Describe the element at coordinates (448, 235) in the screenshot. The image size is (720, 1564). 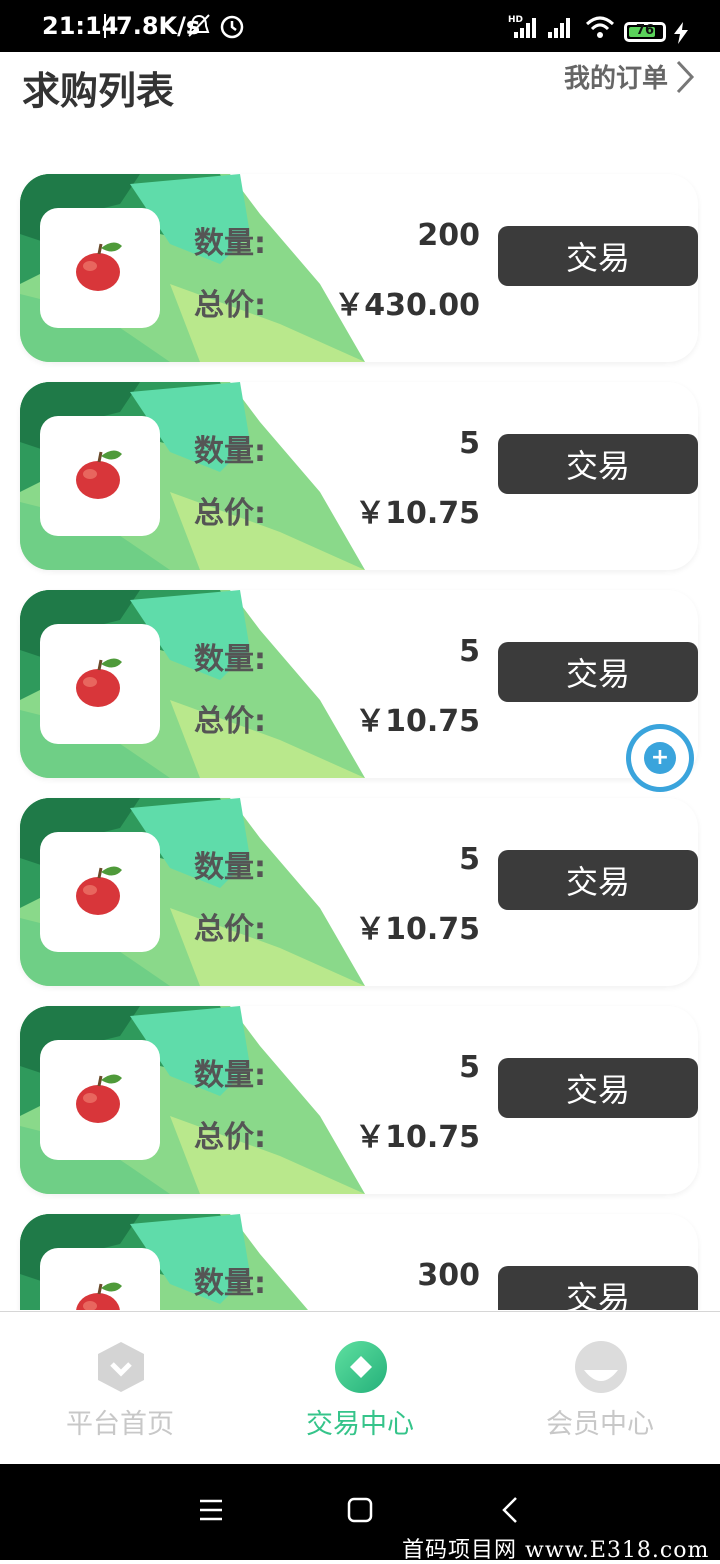
I see `quantity-value: 200` at that location.